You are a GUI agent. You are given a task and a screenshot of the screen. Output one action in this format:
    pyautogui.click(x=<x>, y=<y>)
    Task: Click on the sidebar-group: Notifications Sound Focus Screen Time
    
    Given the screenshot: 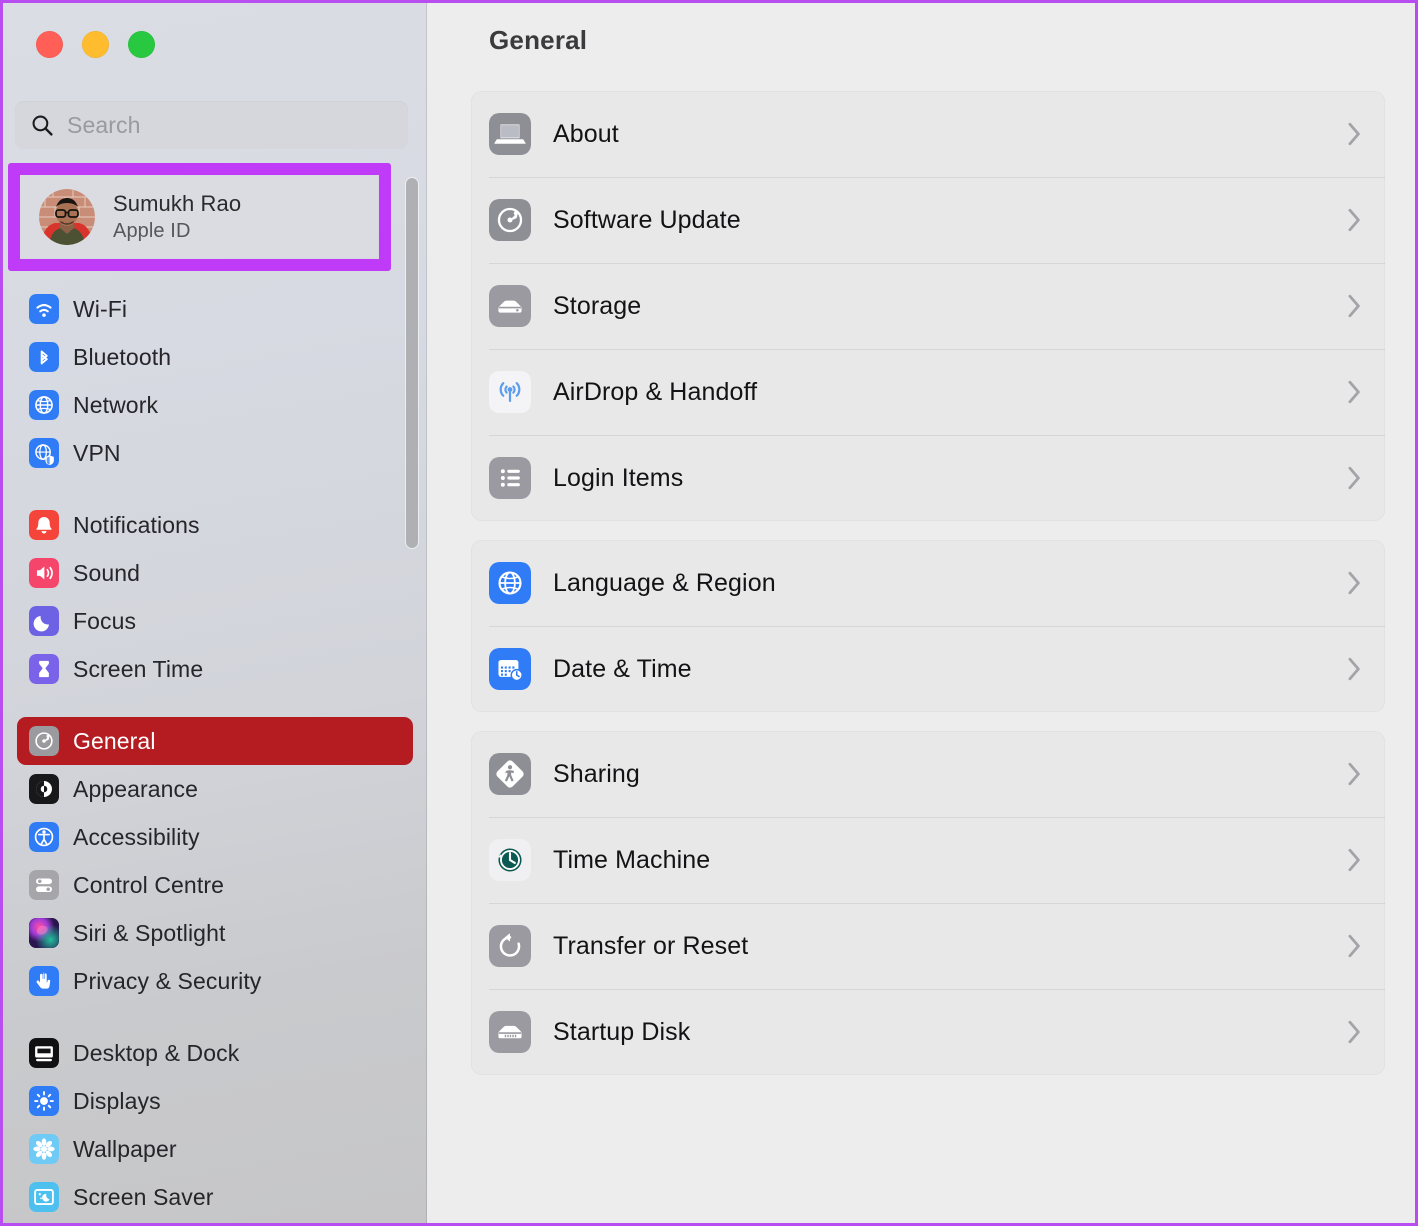 What is the action you would take?
    pyautogui.click(x=215, y=597)
    